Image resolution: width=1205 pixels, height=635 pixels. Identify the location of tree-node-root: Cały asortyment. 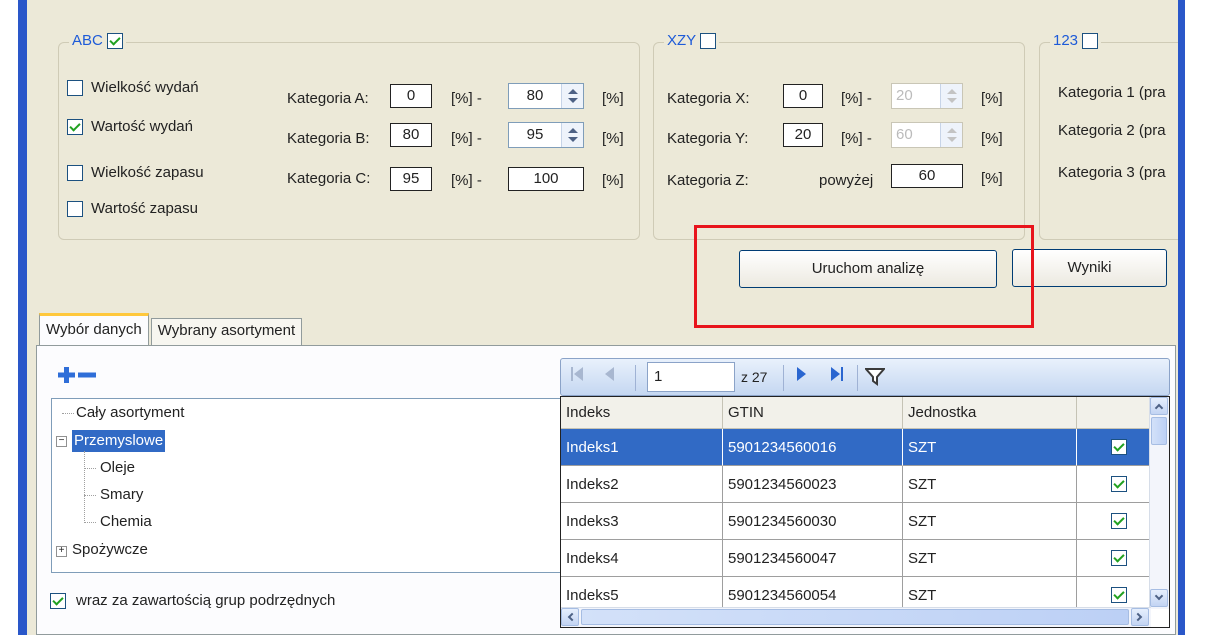
(130, 413).